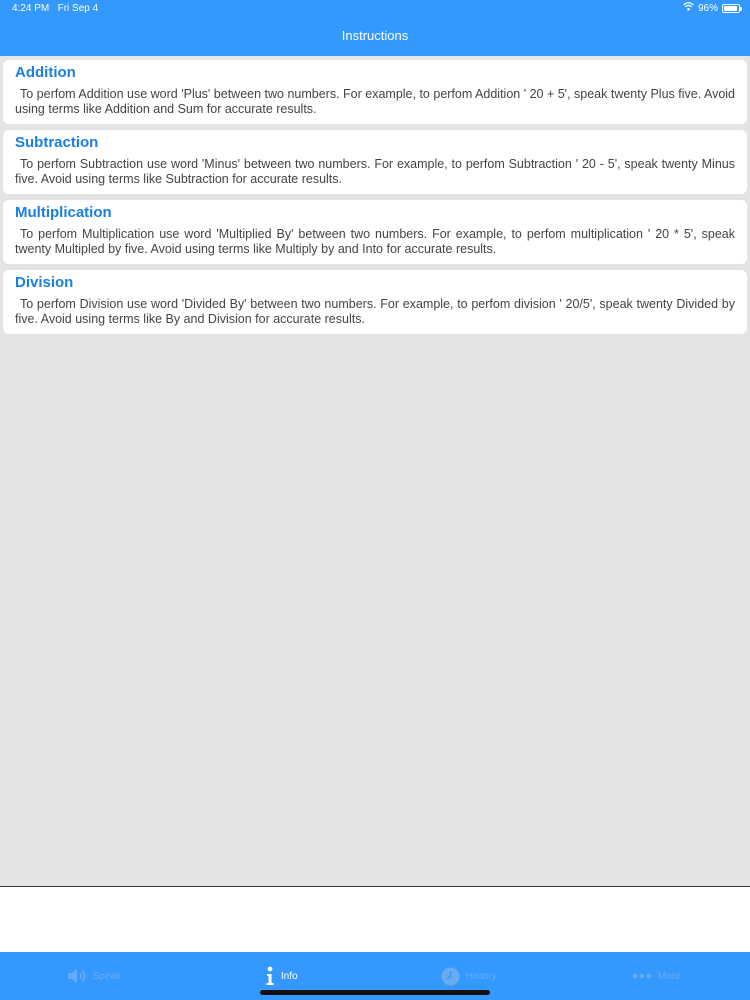  Describe the element at coordinates (106, 976) in the screenshot. I see `tab-label: Speak` at that location.